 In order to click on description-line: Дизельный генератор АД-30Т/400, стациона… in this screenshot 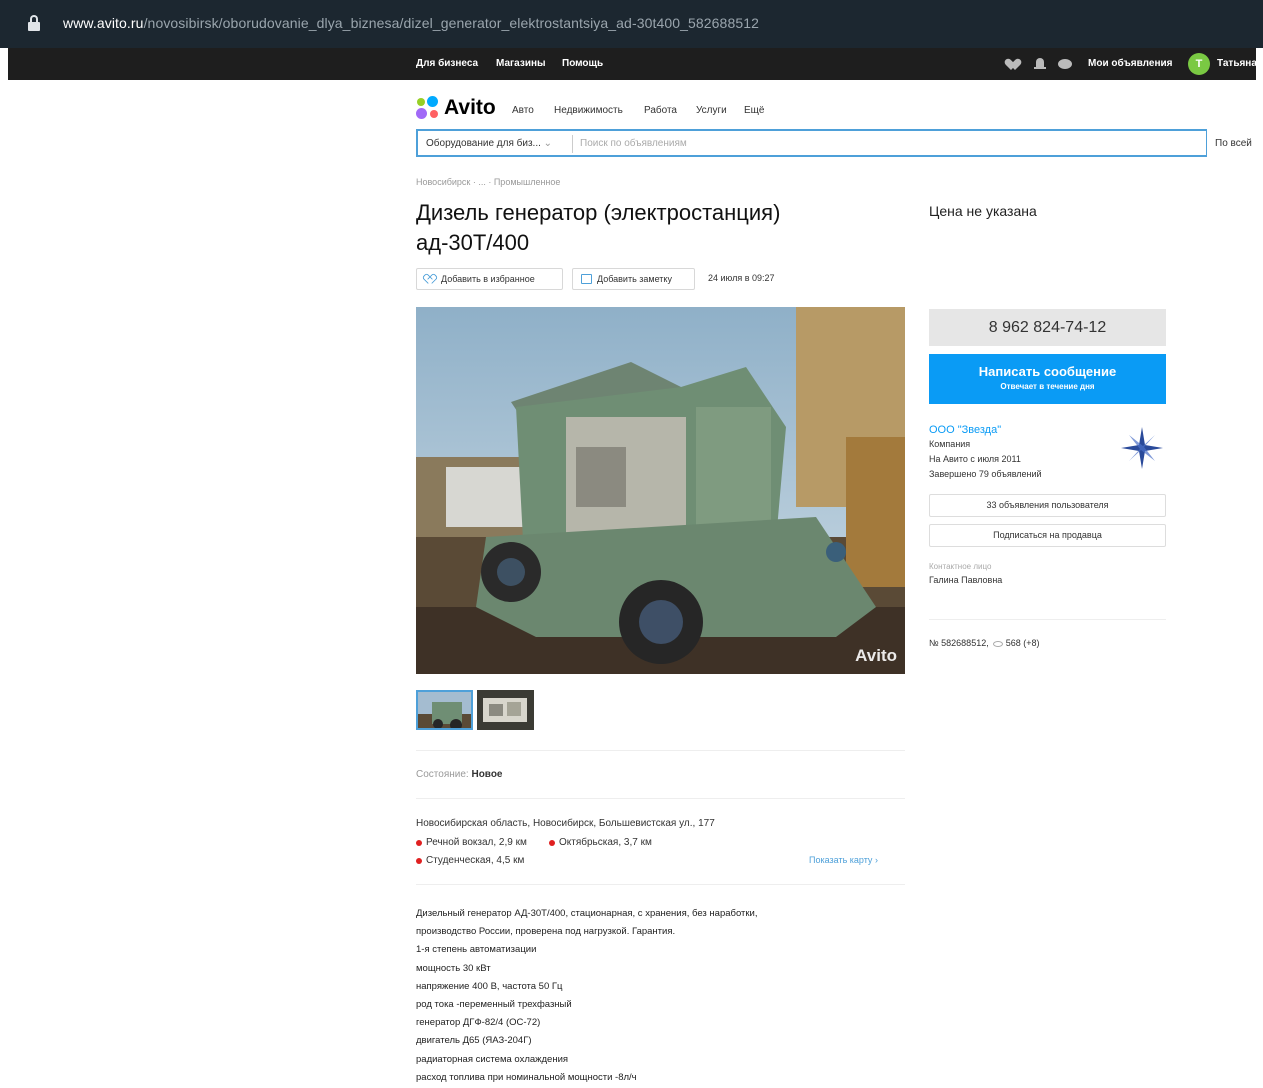, I will do `click(587, 913)`.